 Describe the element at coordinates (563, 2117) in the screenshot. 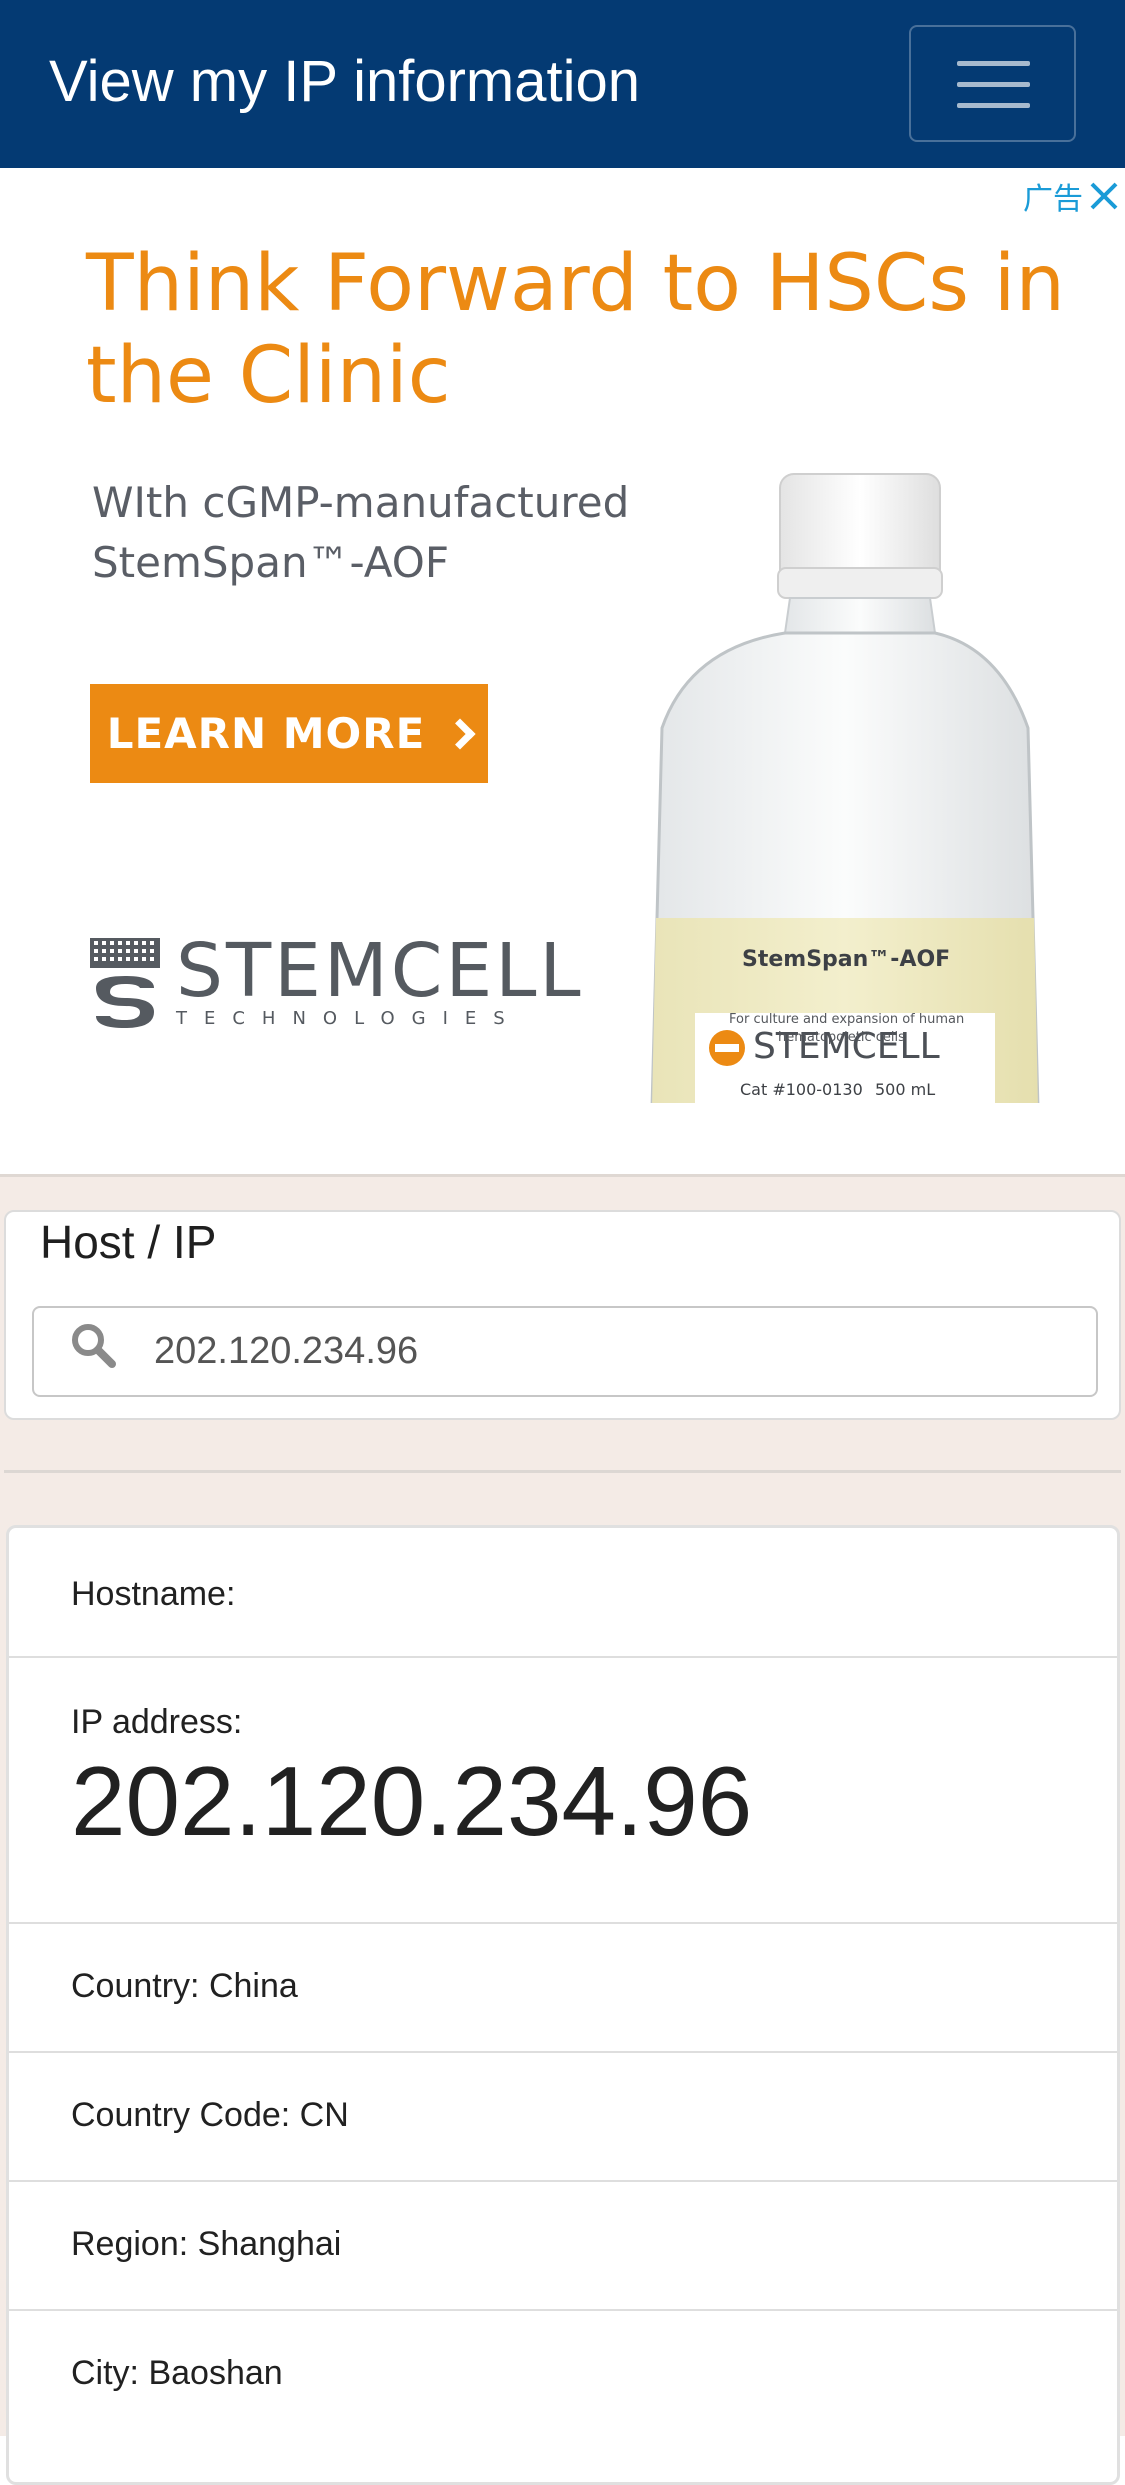

I see `country-code-row: Country Code: CN` at that location.